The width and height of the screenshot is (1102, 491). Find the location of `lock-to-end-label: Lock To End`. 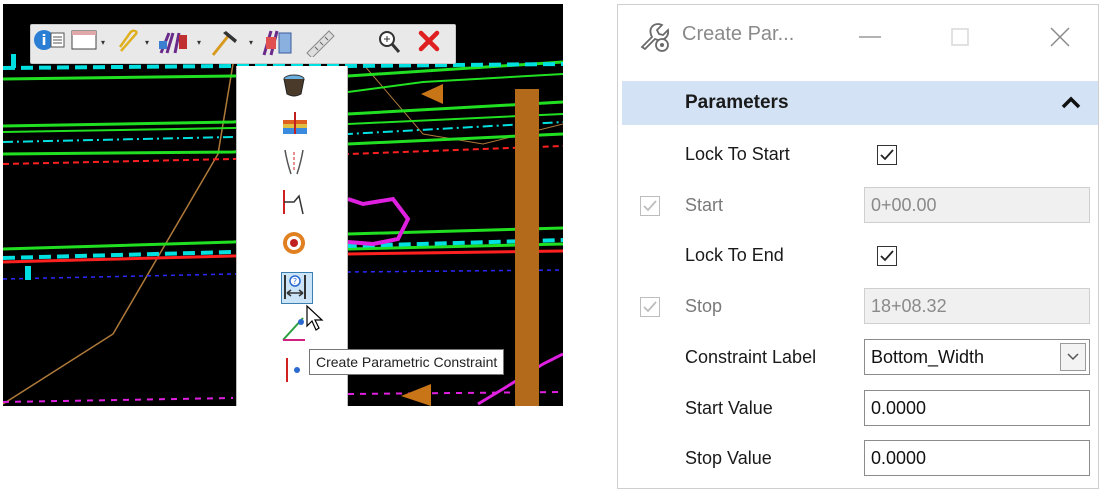

lock-to-end-label: Lock To End is located at coordinates (734, 255).